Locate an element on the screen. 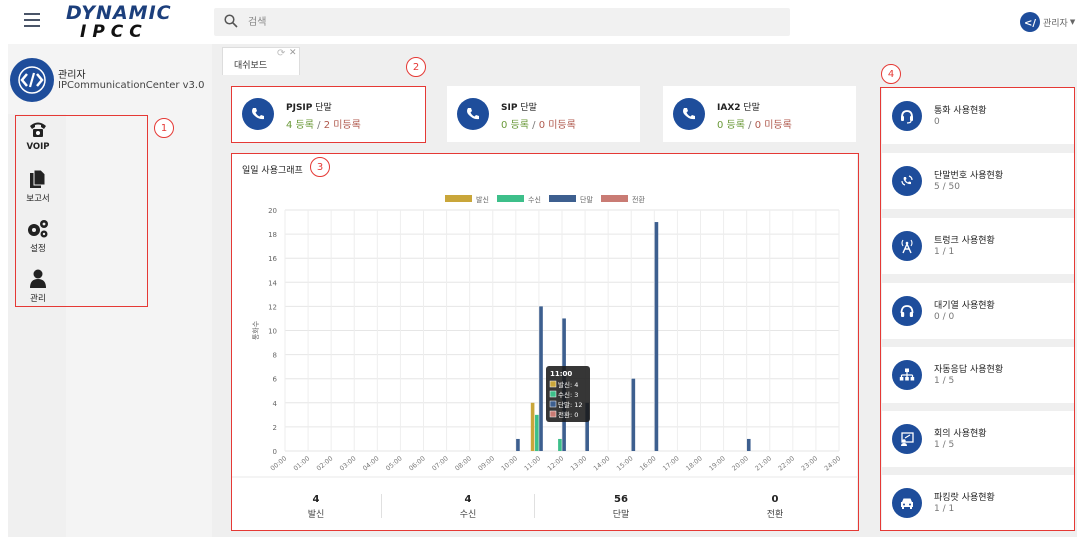 The height and width of the screenshot is (537, 1077). user-avatar: </> is located at coordinates (1030, 22).